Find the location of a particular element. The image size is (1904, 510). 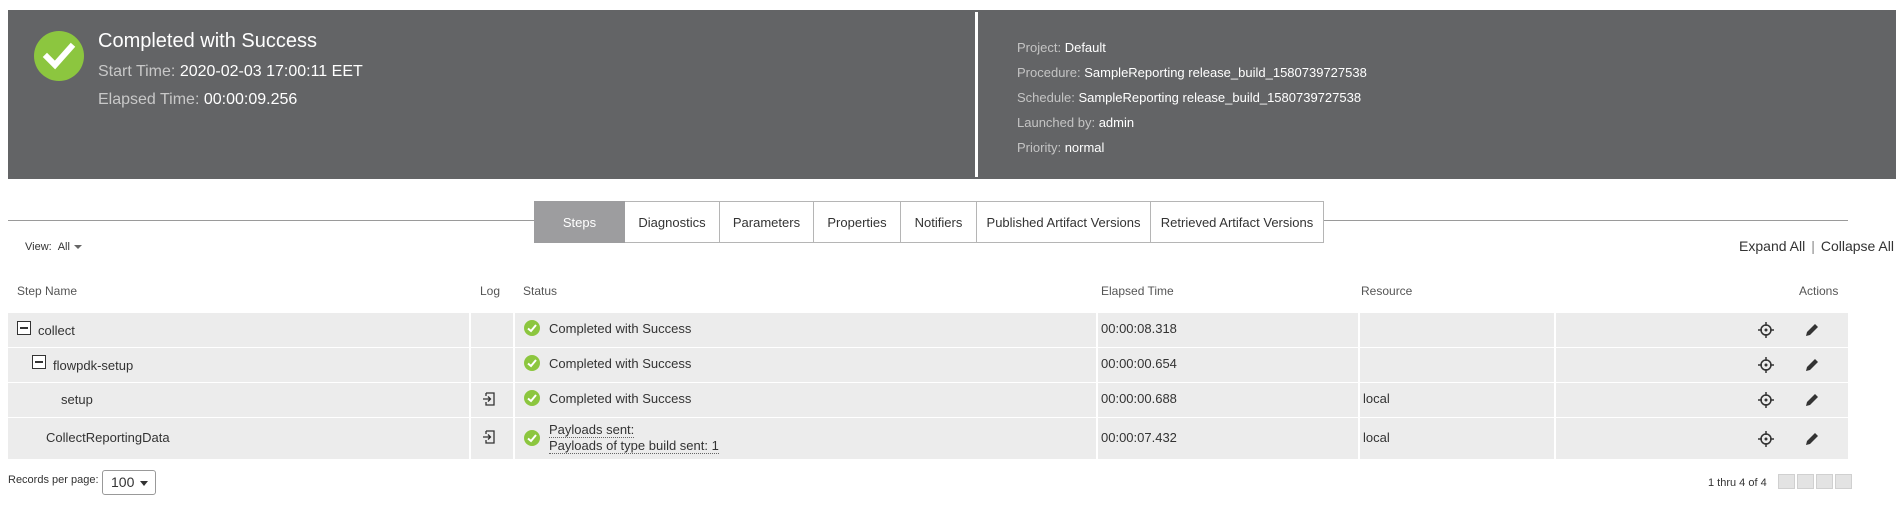

records-per-page-label: Records per page: is located at coordinates (53, 480).